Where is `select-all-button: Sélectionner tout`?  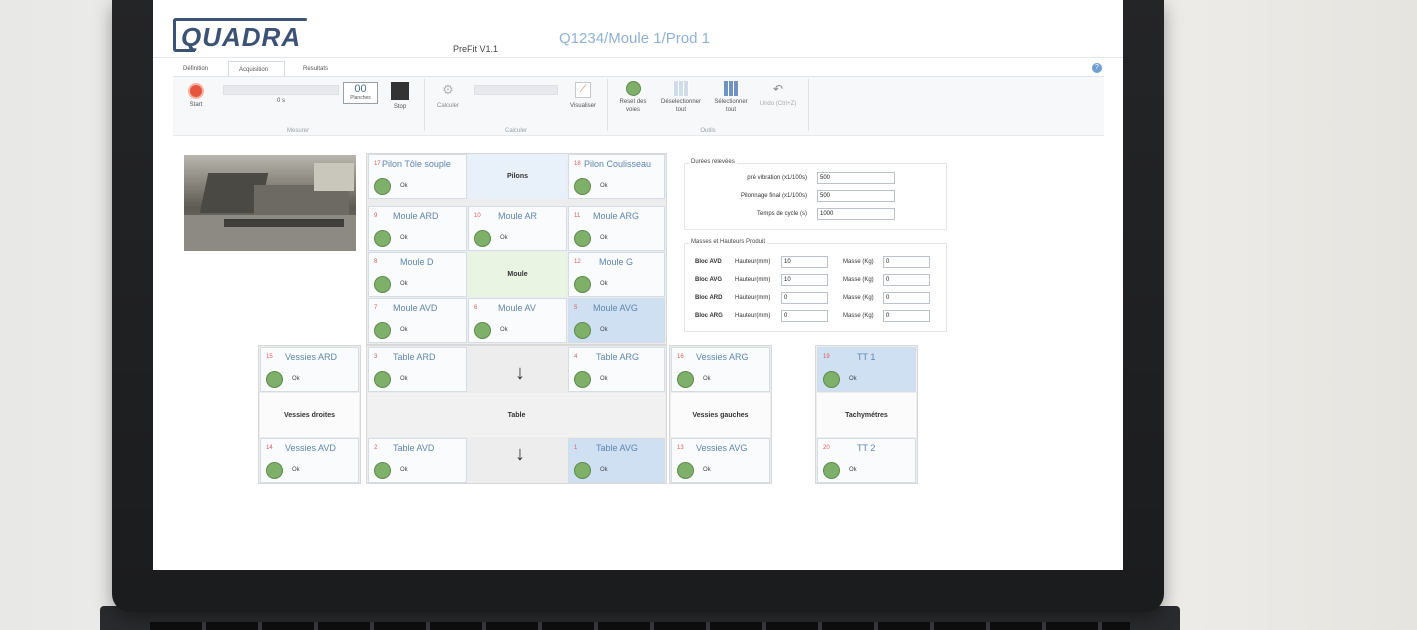 select-all-button: Sélectionner tout is located at coordinates (731, 97).